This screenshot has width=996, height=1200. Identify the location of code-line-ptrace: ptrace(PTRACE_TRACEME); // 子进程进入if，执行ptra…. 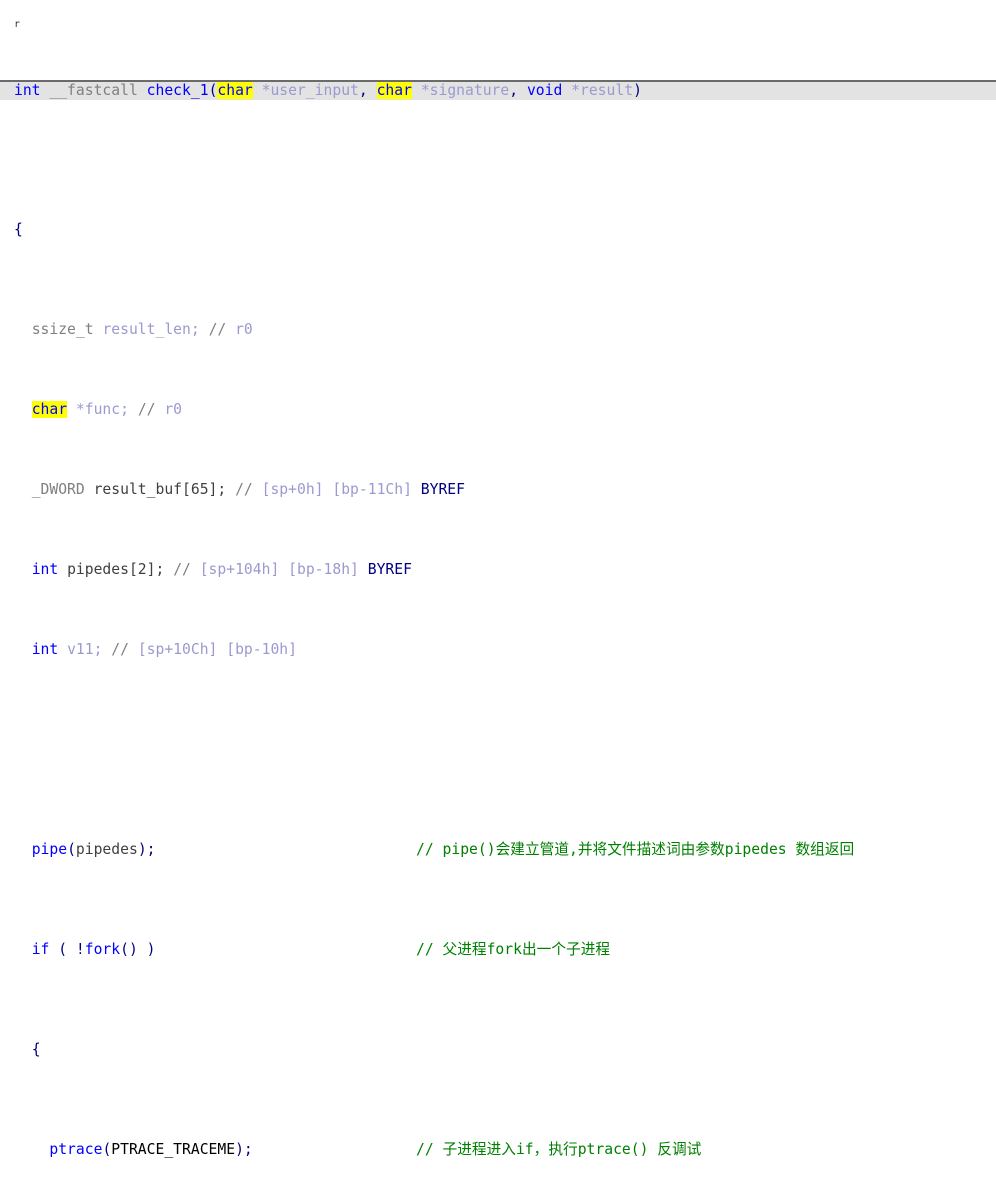
(498, 1150).